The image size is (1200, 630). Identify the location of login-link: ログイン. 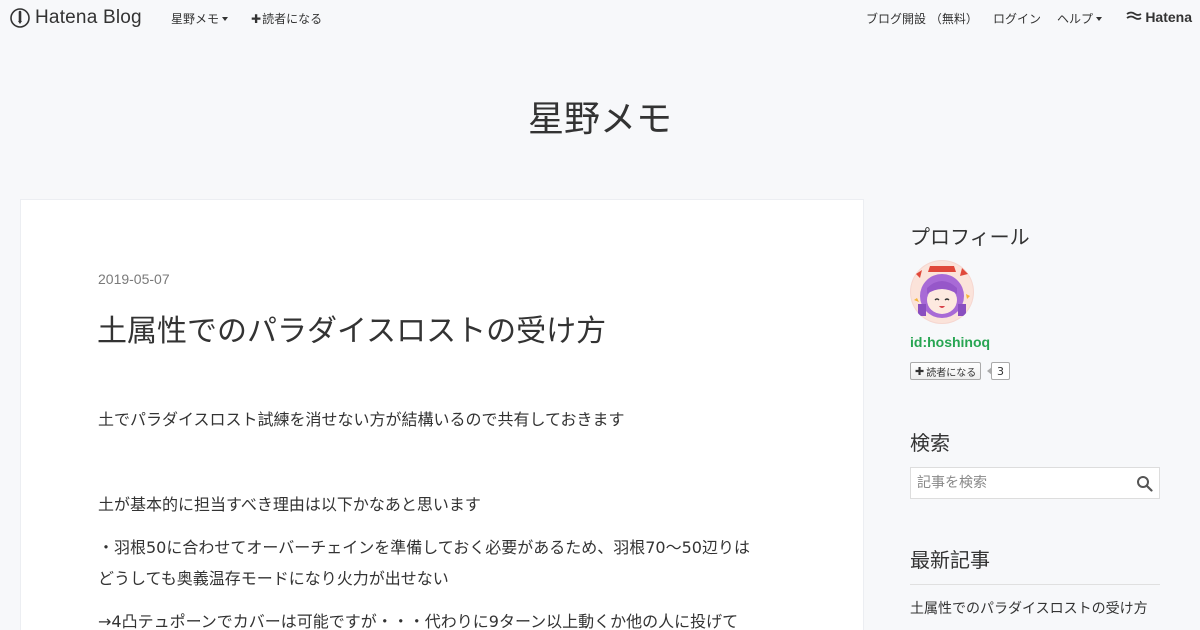
(1017, 18).